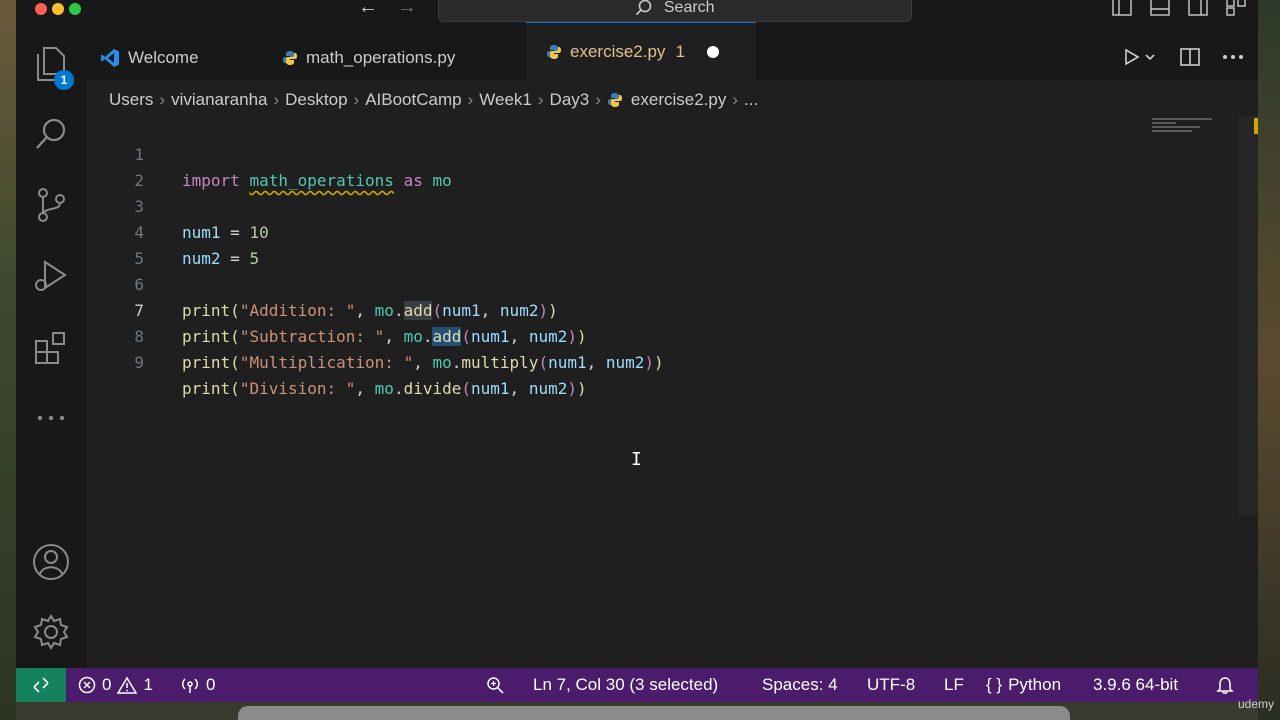 The width and height of the screenshot is (1280, 720). I want to click on ports-indicator: 0, so click(197, 685).